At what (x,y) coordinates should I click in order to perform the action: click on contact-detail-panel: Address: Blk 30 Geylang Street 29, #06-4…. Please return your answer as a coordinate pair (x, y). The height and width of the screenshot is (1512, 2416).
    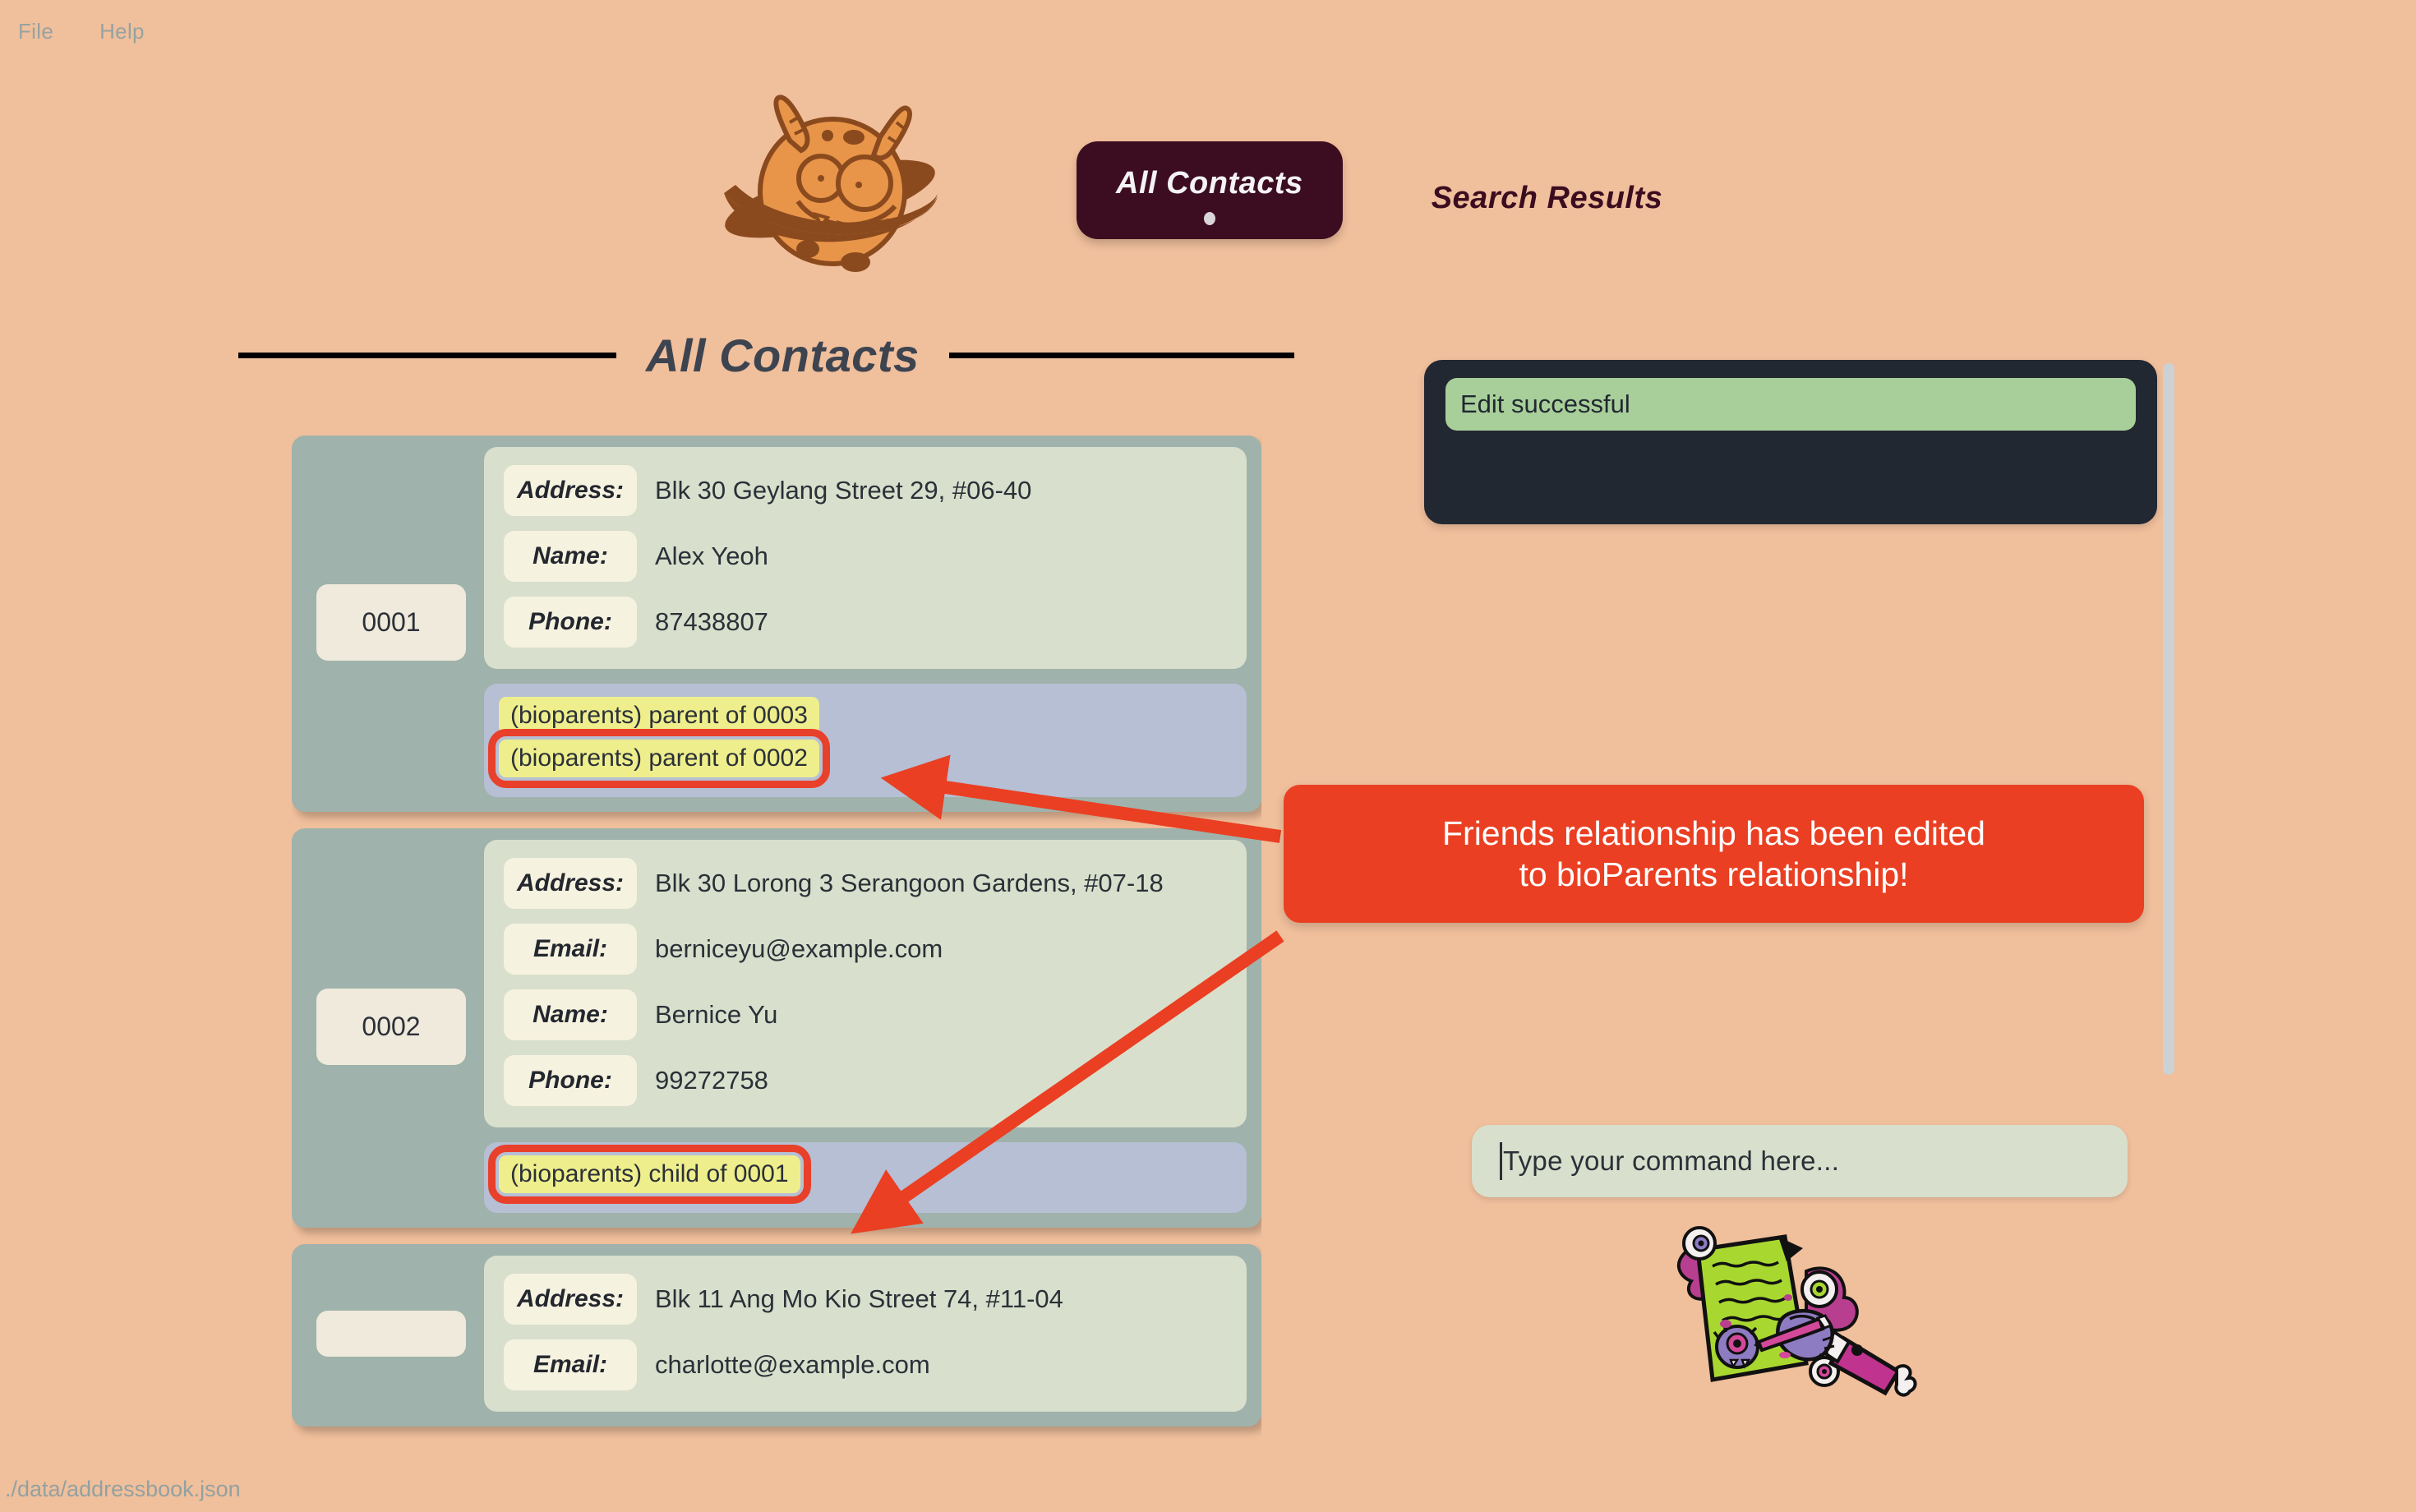
    Looking at the image, I should click on (865, 558).